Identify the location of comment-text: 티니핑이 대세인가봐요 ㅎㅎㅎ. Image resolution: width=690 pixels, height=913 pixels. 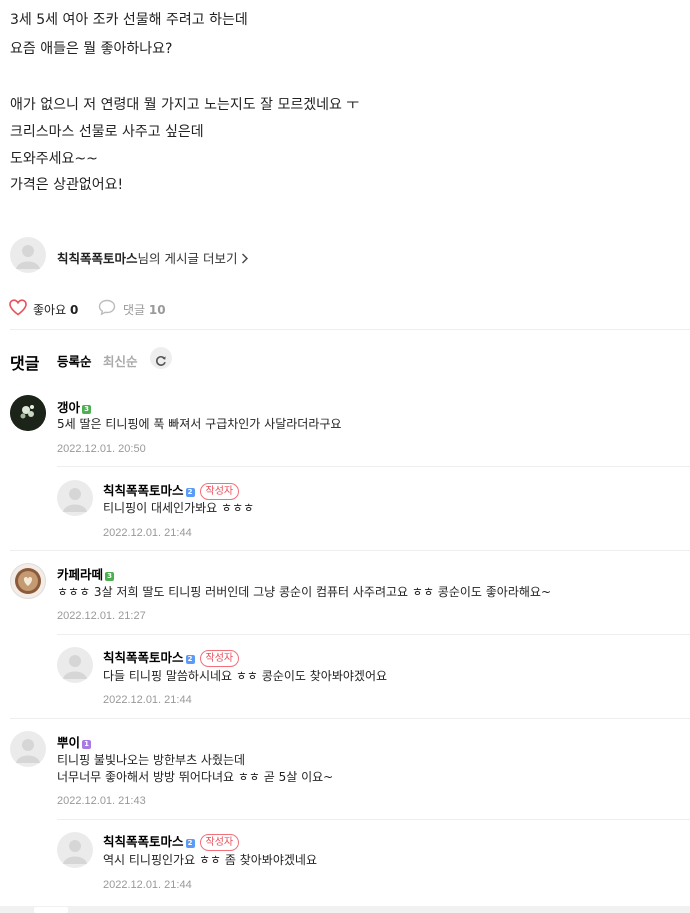
(179, 508).